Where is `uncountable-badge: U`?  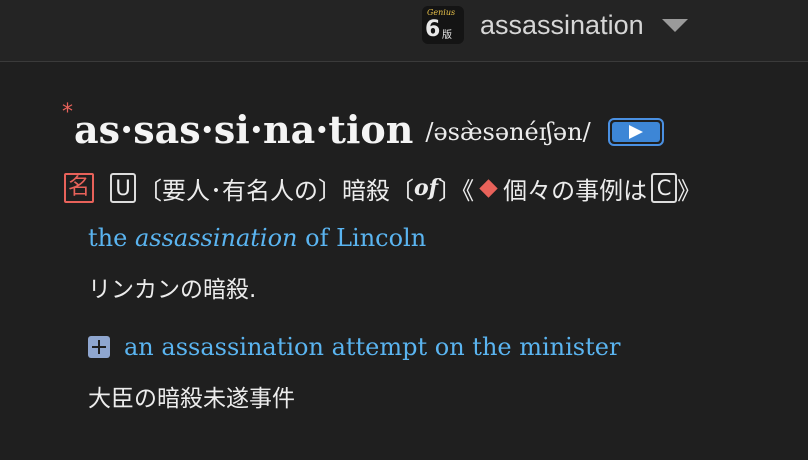 uncountable-badge: U is located at coordinates (123, 188).